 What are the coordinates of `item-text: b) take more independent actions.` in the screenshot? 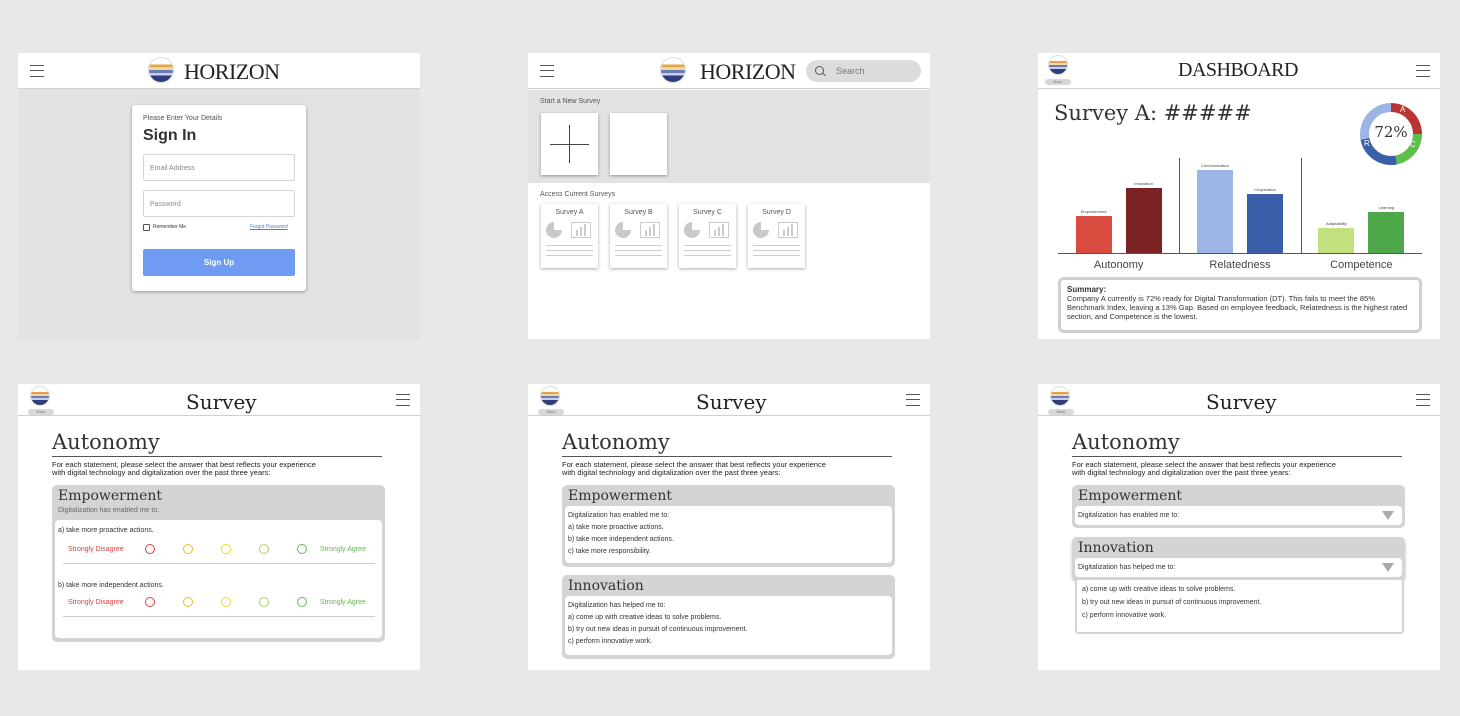 It's located at (621, 539).